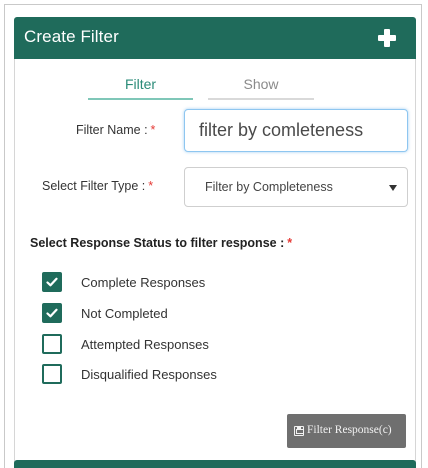 This screenshot has width=428, height=468. I want to click on checkbox-attempted, so click(52, 344).